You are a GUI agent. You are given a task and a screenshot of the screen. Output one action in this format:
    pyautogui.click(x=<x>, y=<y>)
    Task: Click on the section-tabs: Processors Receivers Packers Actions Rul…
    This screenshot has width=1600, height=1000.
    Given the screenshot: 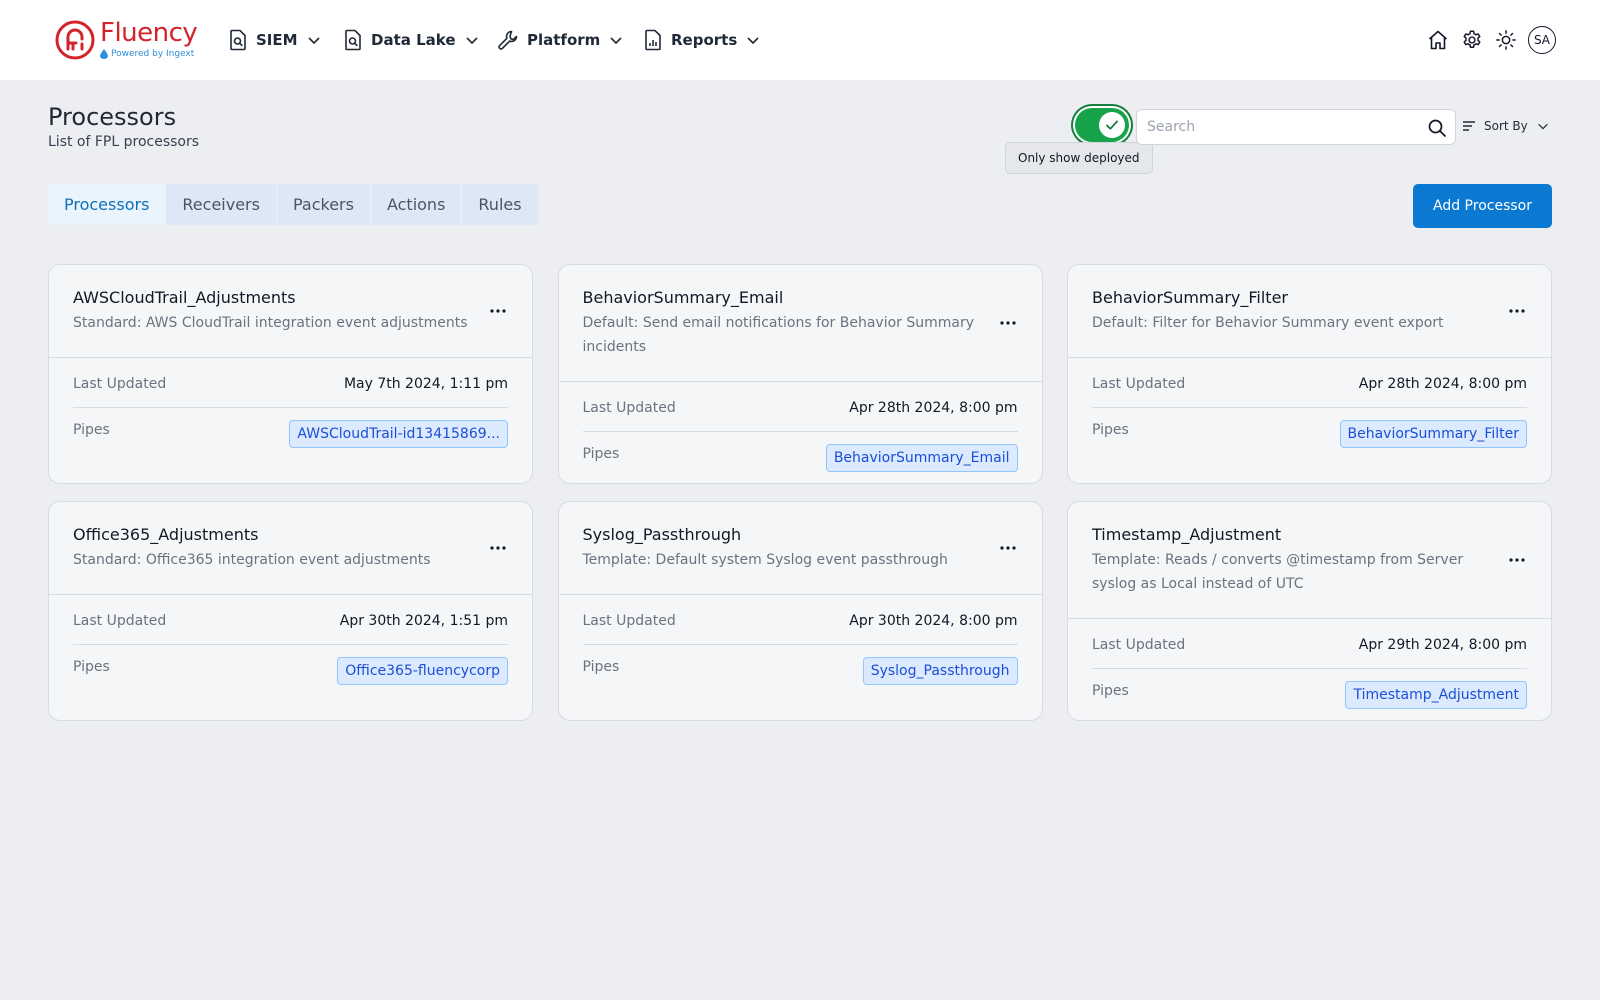 What is the action you would take?
    pyautogui.click(x=293, y=204)
    